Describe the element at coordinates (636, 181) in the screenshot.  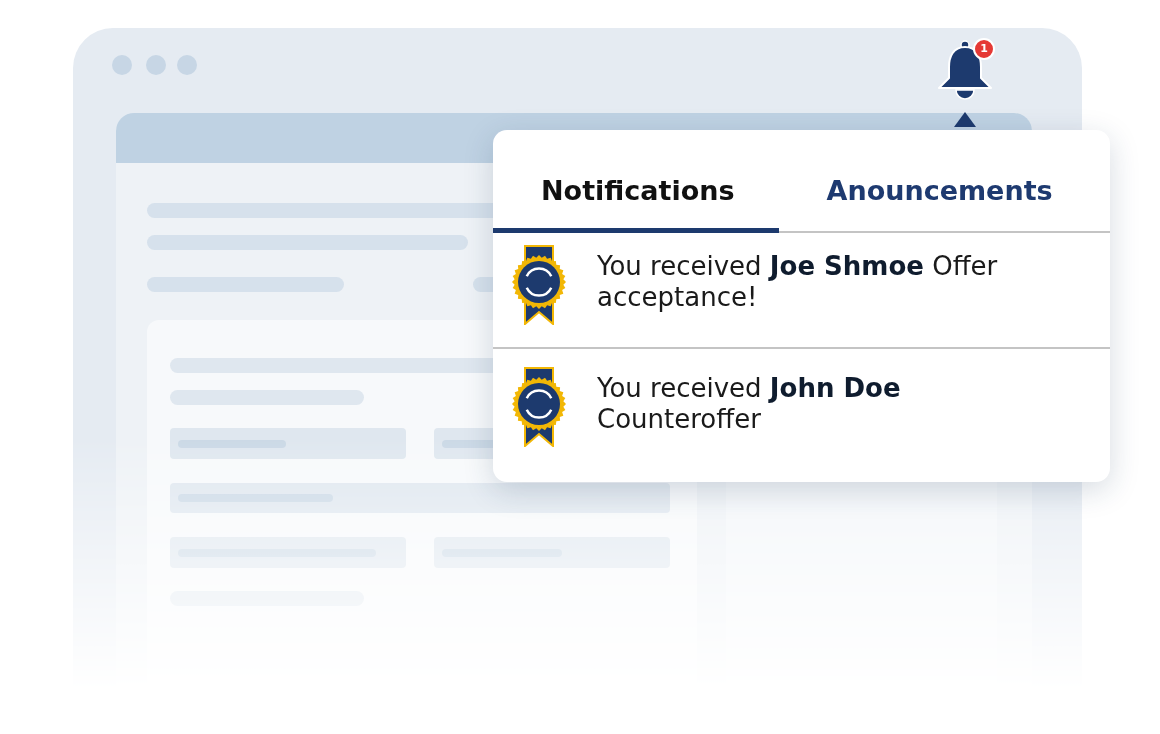
I see `tab: Notifications` at that location.